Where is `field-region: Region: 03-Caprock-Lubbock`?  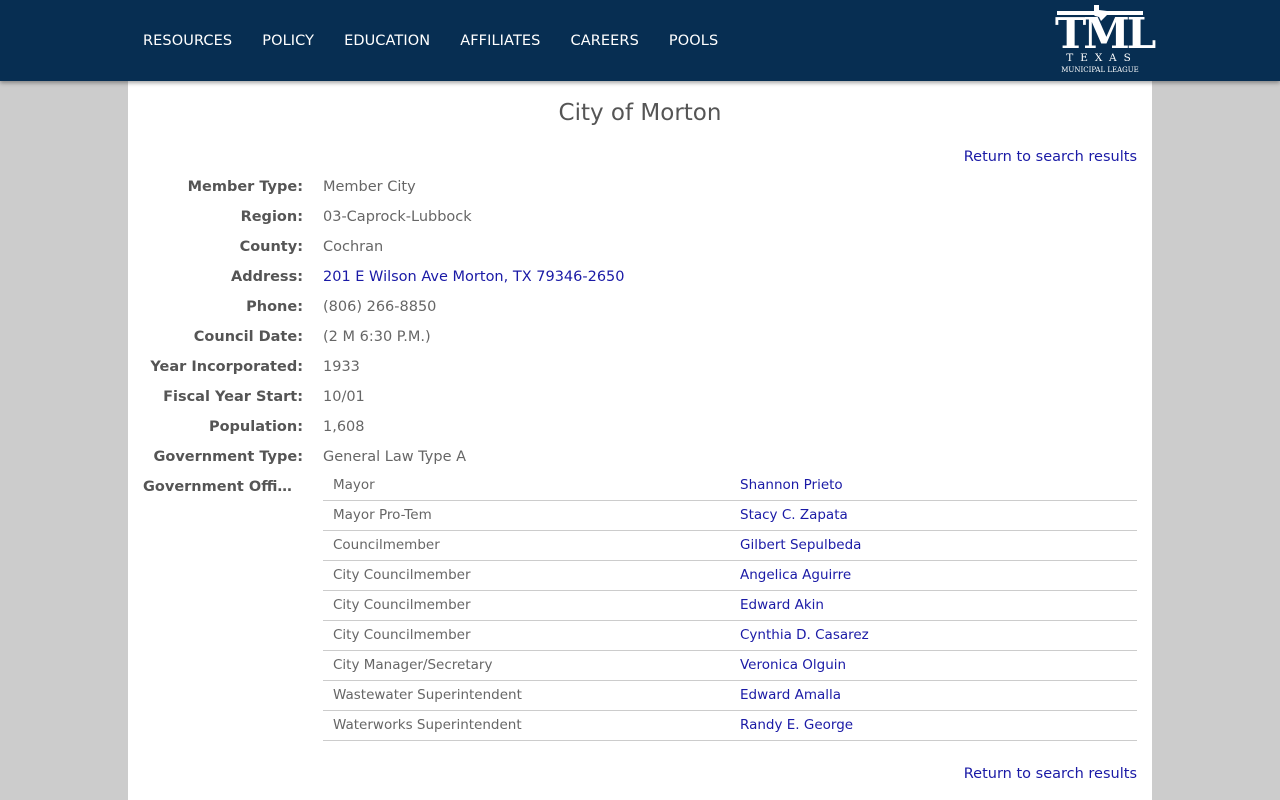 field-region: Region: 03-Caprock-Lubbock is located at coordinates (640, 217).